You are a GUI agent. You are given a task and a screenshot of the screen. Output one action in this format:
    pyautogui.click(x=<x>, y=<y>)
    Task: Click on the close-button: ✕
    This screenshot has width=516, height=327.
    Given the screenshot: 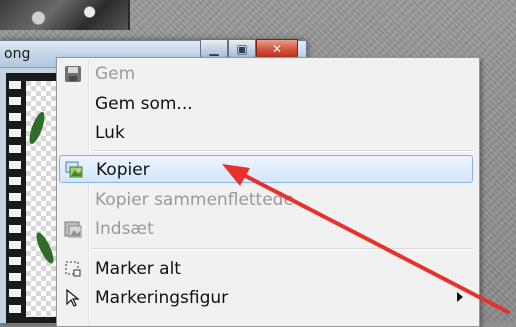 What is the action you would take?
    pyautogui.click(x=277, y=49)
    